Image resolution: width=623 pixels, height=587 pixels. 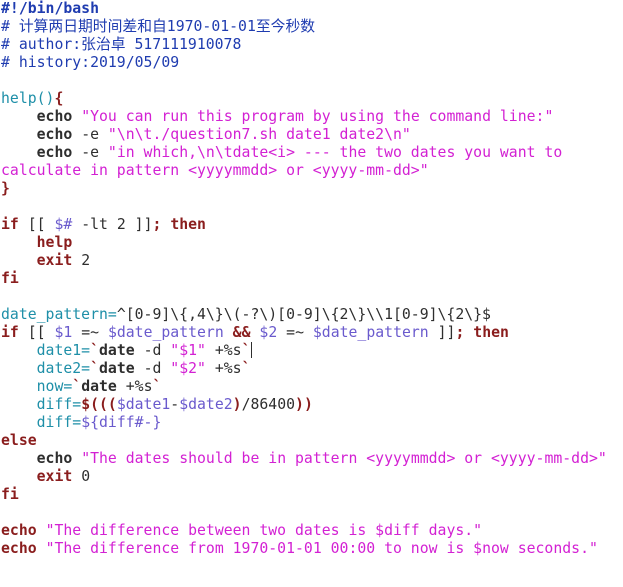 What do you see at coordinates (312, 351) in the screenshot?
I see `code-line: date1=`date -d "$1" +%s`` at bounding box center [312, 351].